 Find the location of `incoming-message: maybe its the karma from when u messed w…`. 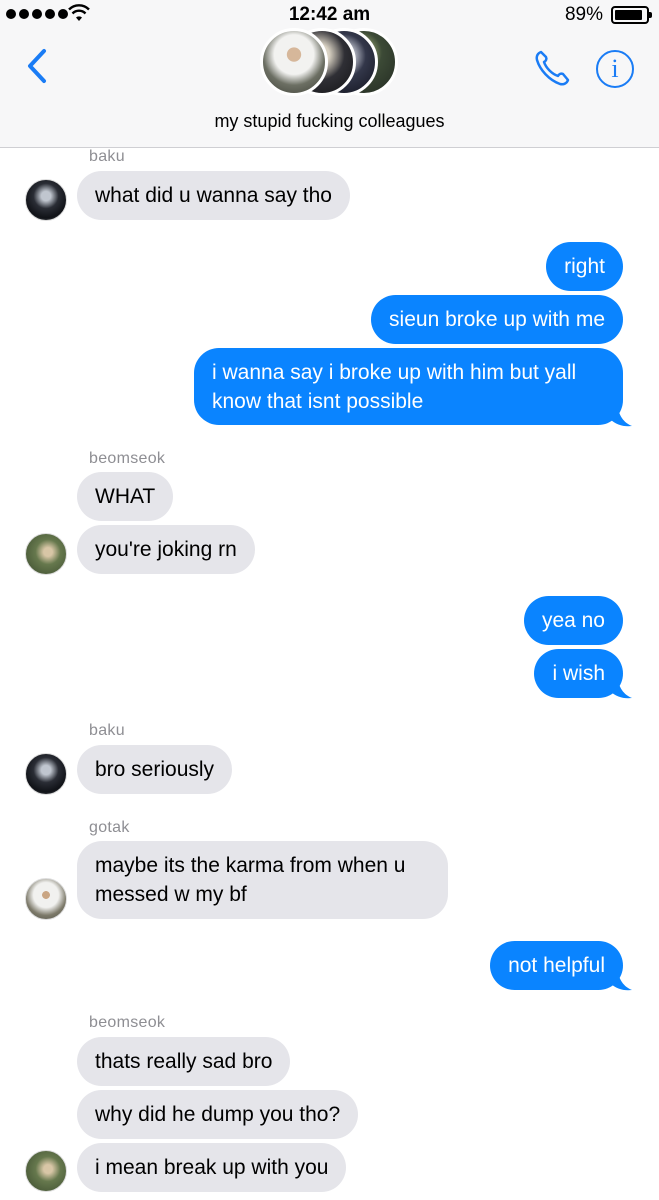

incoming-message: maybe its the karma from when u messed w… is located at coordinates (262, 880).